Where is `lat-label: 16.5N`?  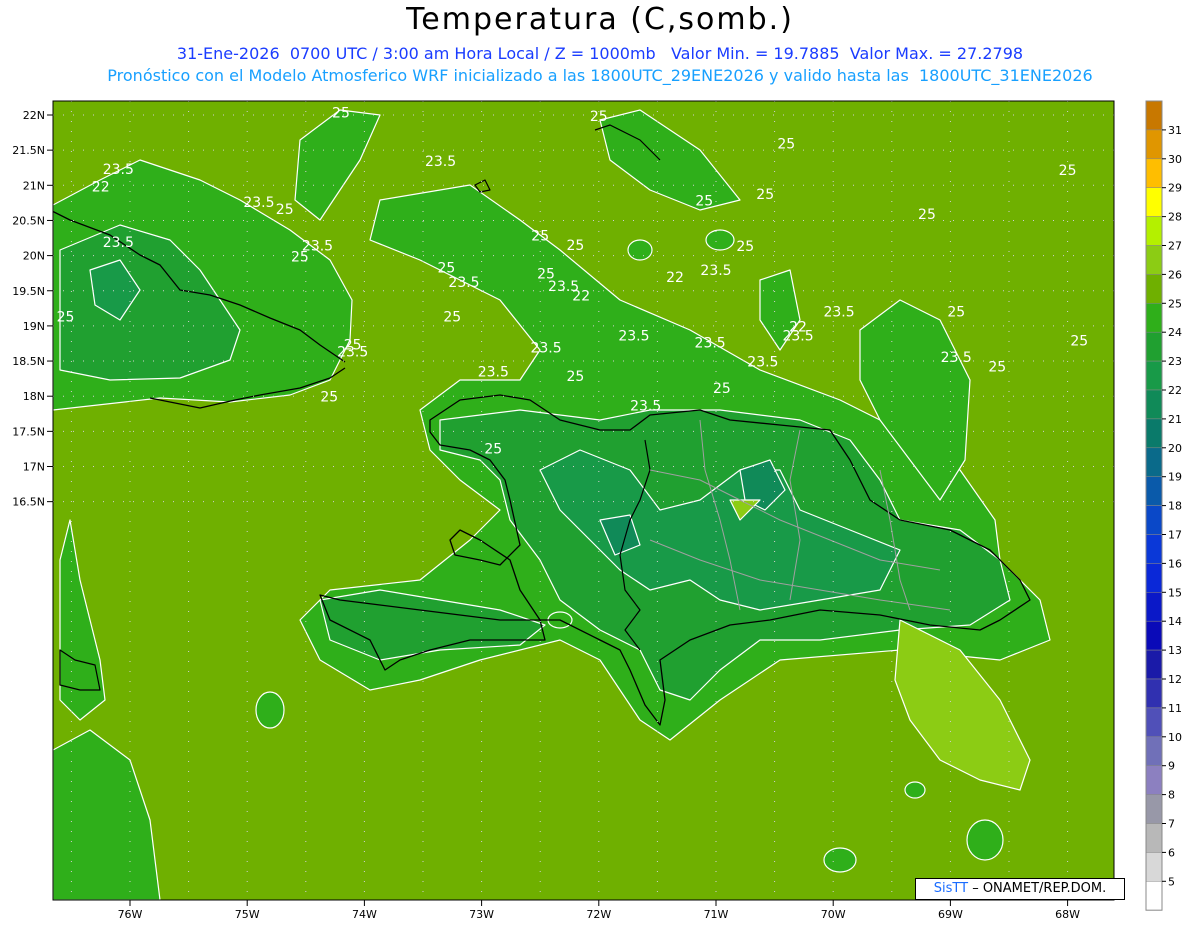
lat-label: 16.5N is located at coordinates (28, 502).